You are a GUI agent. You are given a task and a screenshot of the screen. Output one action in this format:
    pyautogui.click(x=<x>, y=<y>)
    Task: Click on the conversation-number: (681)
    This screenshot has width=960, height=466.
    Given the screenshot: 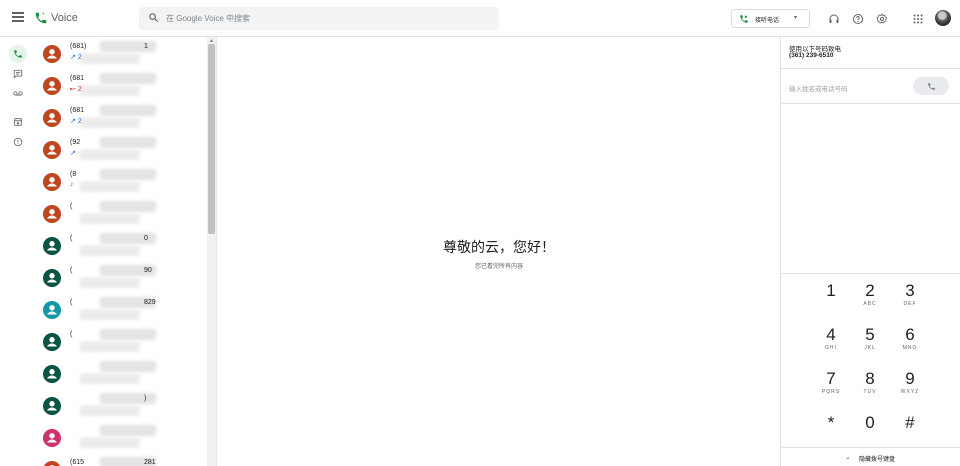 What is the action you would take?
    pyautogui.click(x=78, y=46)
    